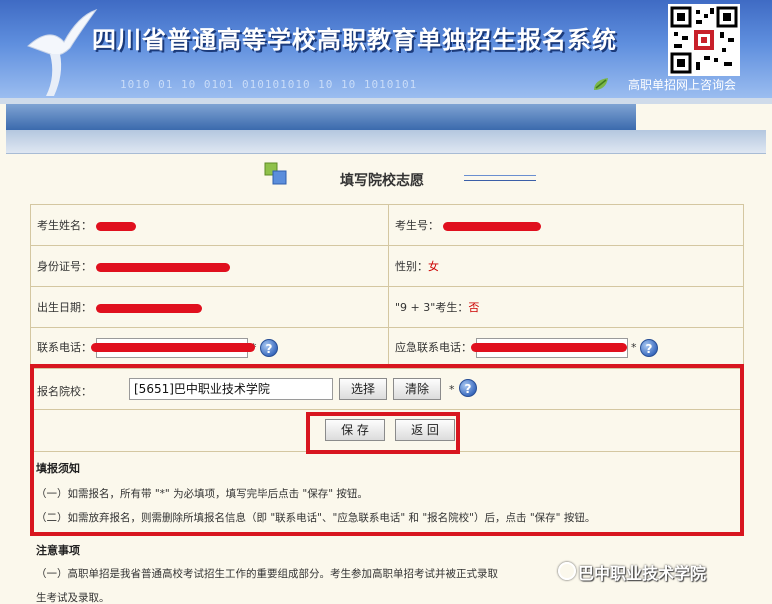 This screenshot has width=772, height=604. Describe the element at coordinates (321, 117) in the screenshot. I see `nav-menu-bar` at that location.